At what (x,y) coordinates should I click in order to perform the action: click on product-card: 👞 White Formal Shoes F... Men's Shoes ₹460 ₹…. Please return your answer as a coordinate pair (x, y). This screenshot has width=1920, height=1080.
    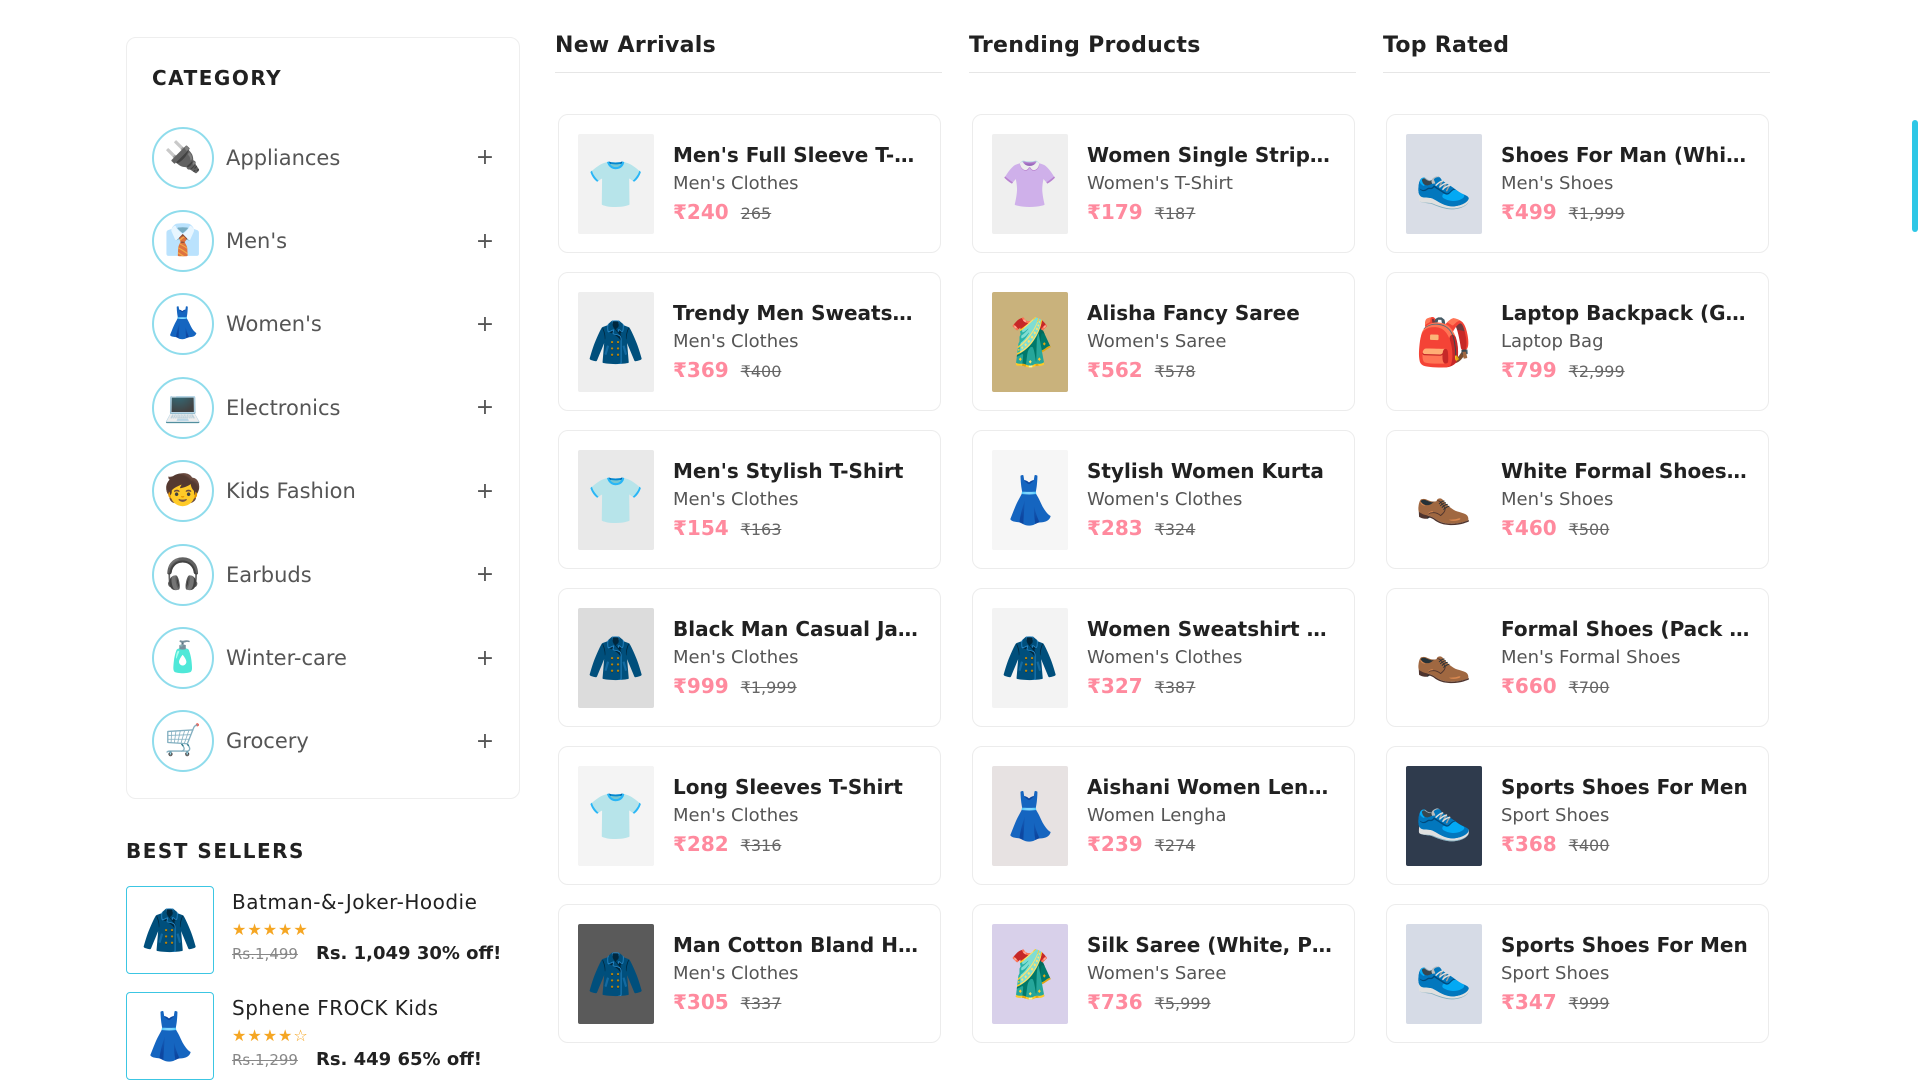
    Looking at the image, I should click on (1577, 499).